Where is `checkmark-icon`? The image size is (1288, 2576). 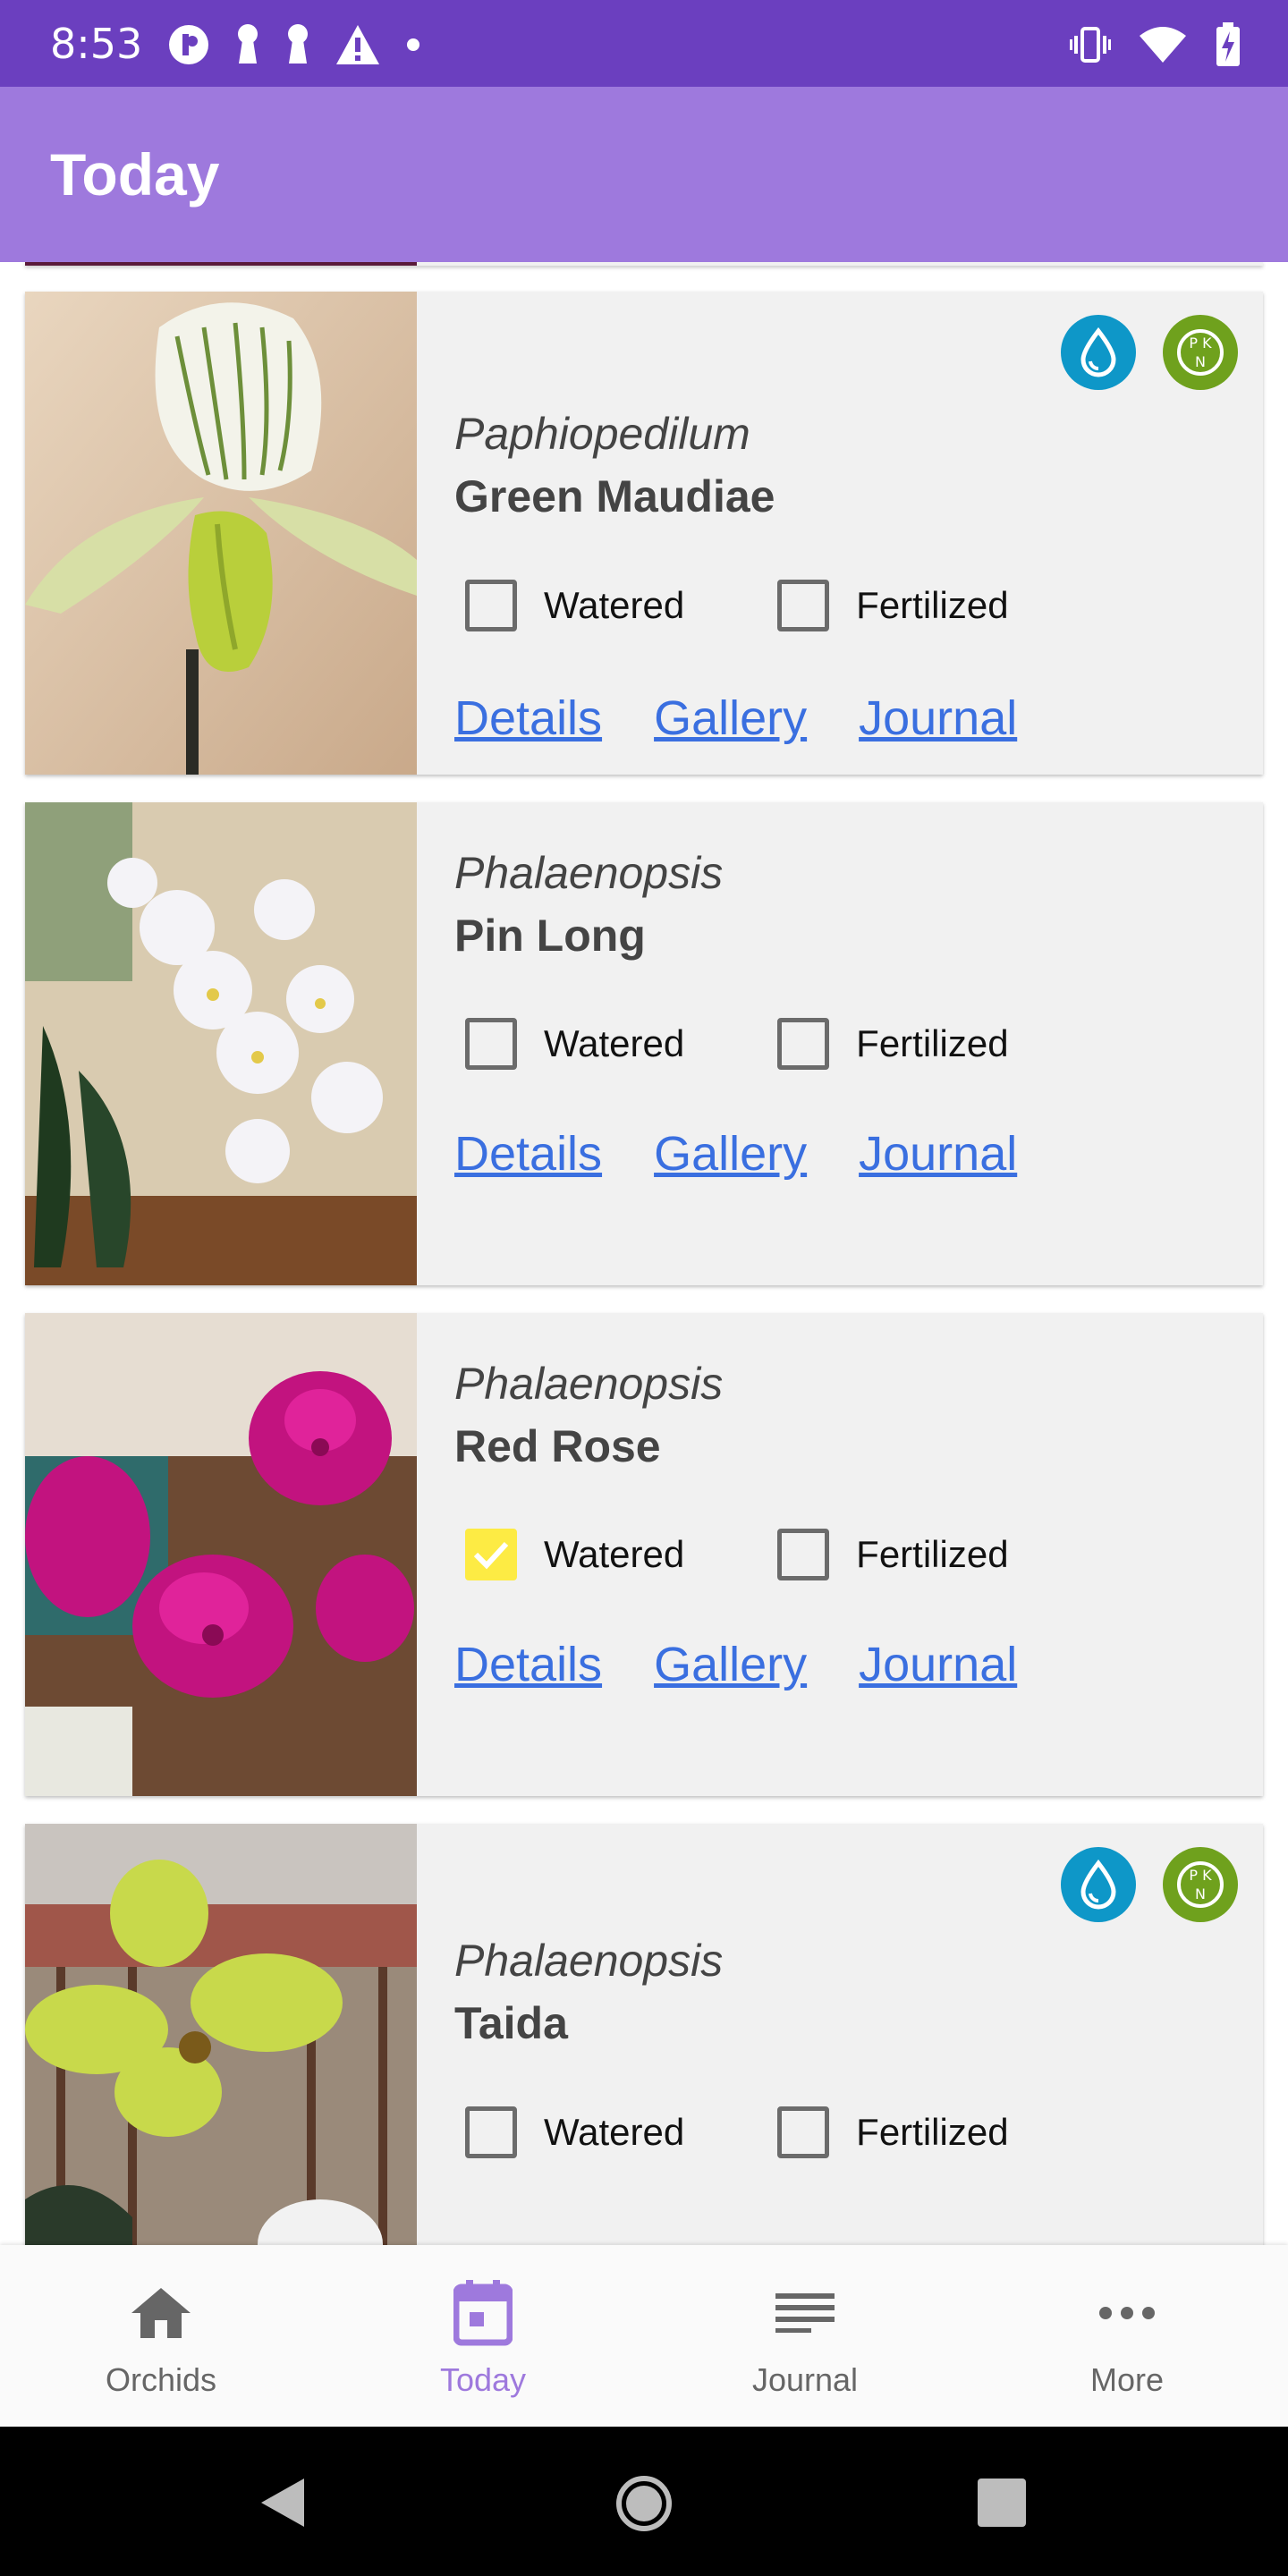 checkmark-icon is located at coordinates (491, 1555).